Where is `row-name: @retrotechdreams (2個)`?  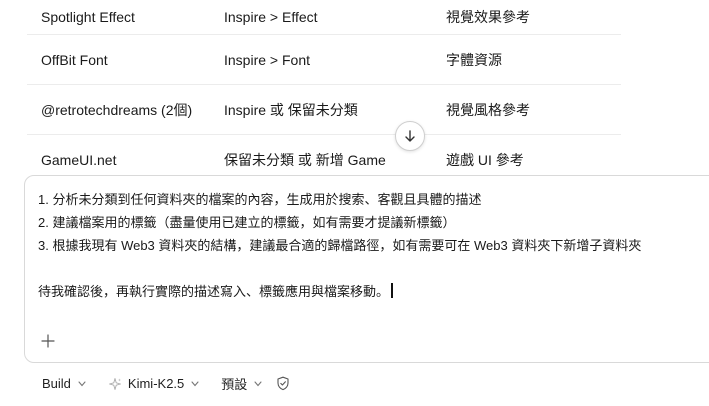 row-name: @retrotechdreams (2個) is located at coordinates (117, 109).